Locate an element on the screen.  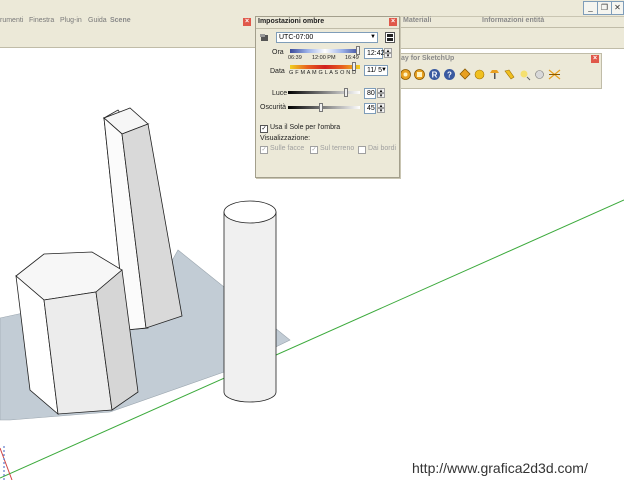
scene-panel-body is located at coordinates (128, 37).